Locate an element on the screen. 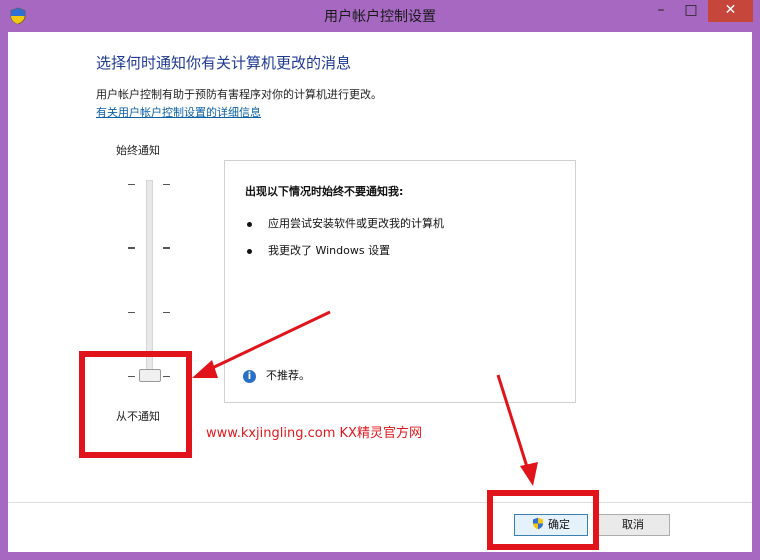 The image size is (760, 560). annotation-arrows is located at coordinates (365, 398).